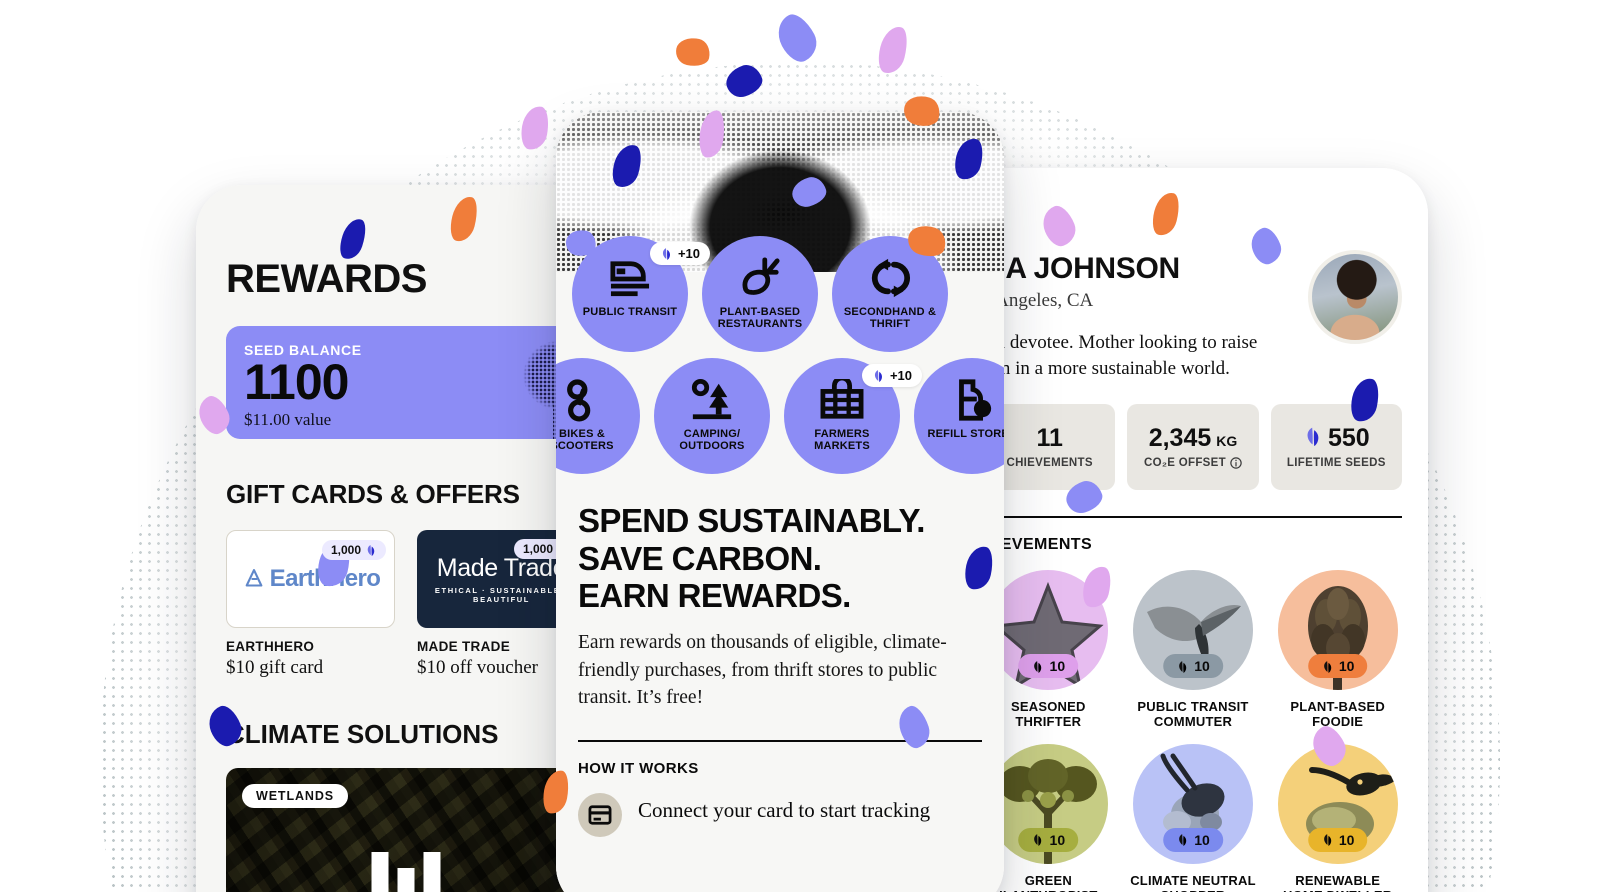 The height and width of the screenshot is (892, 1600). Describe the element at coordinates (1193, 517) in the screenshot. I see `divider` at that location.